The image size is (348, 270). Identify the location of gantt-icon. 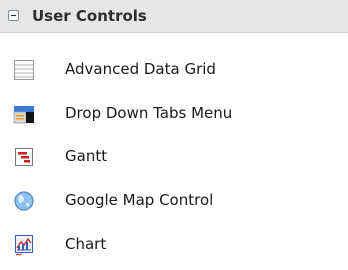
(24, 157).